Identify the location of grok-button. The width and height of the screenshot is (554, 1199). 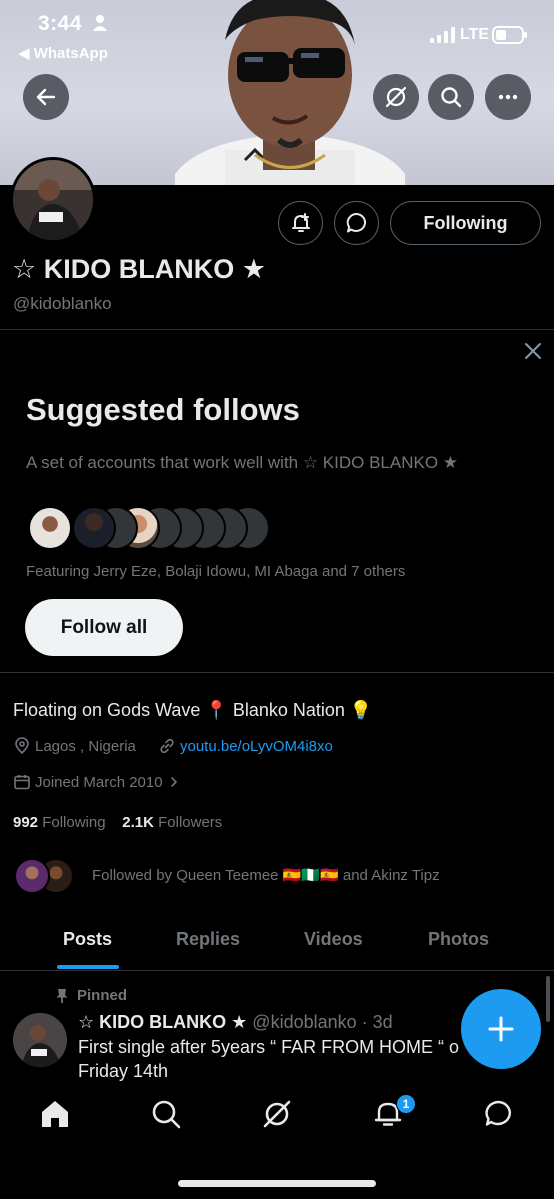
(396, 97).